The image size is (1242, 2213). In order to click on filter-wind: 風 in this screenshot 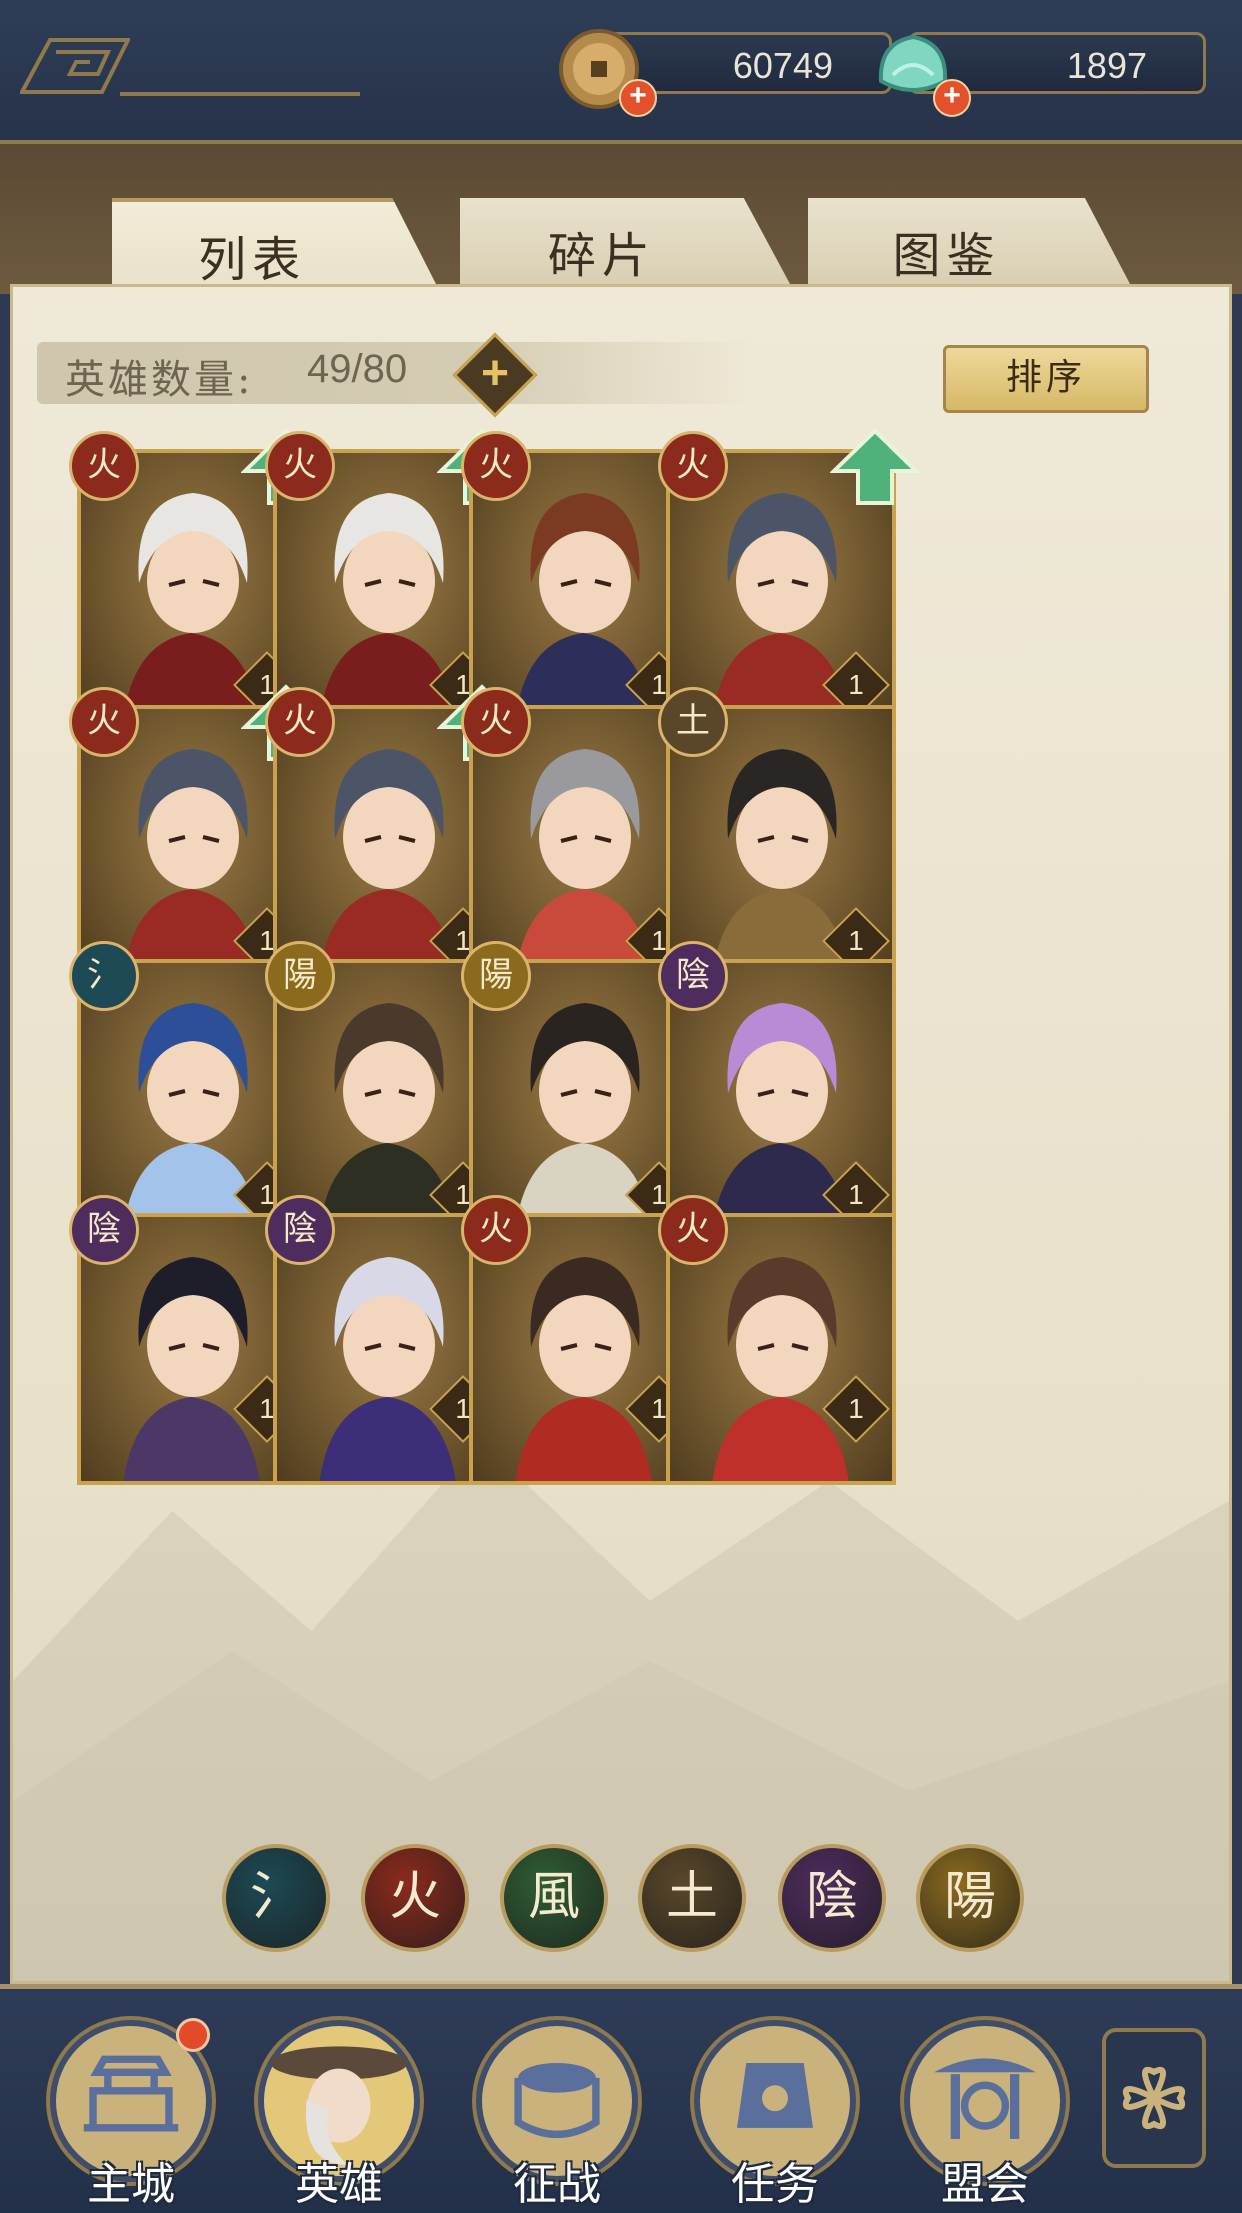, I will do `click(554, 1898)`.